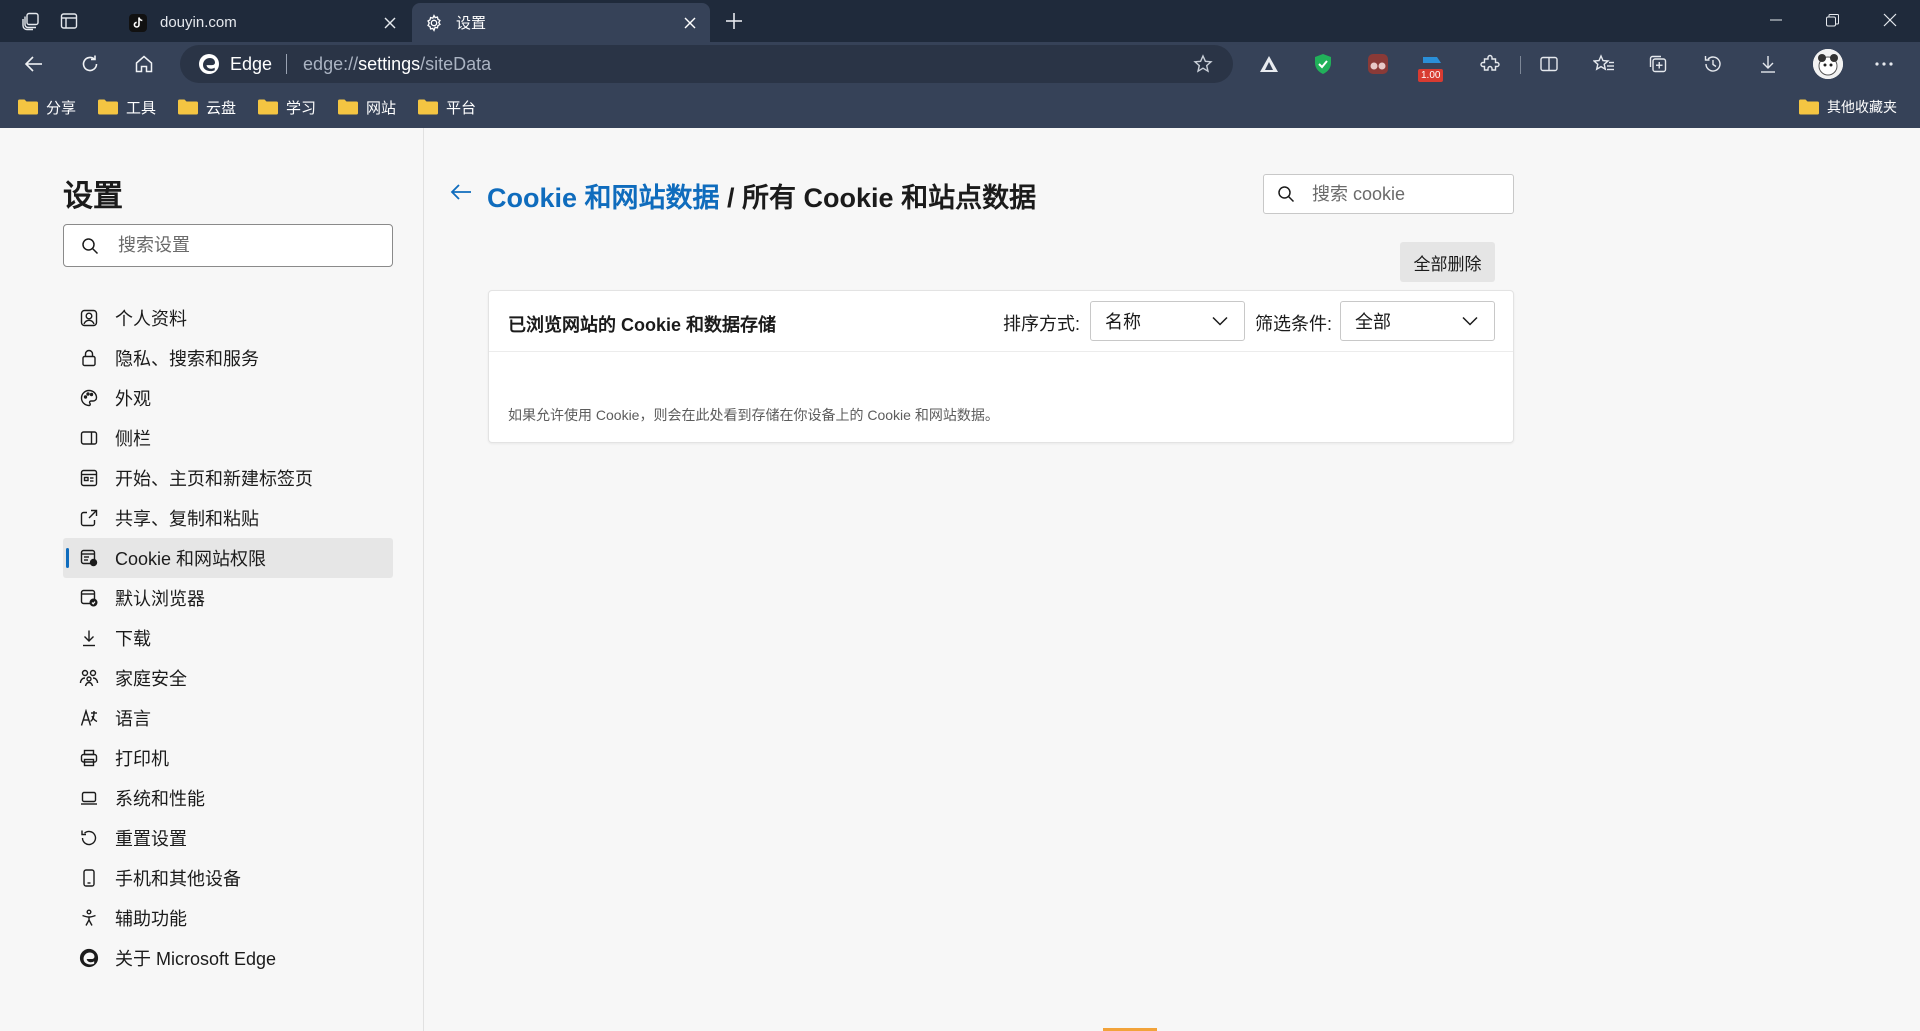 This screenshot has width=1920, height=1031. Describe the element at coordinates (228, 318) in the screenshot. I see `sidebar-item-profile: 个人资料` at that location.